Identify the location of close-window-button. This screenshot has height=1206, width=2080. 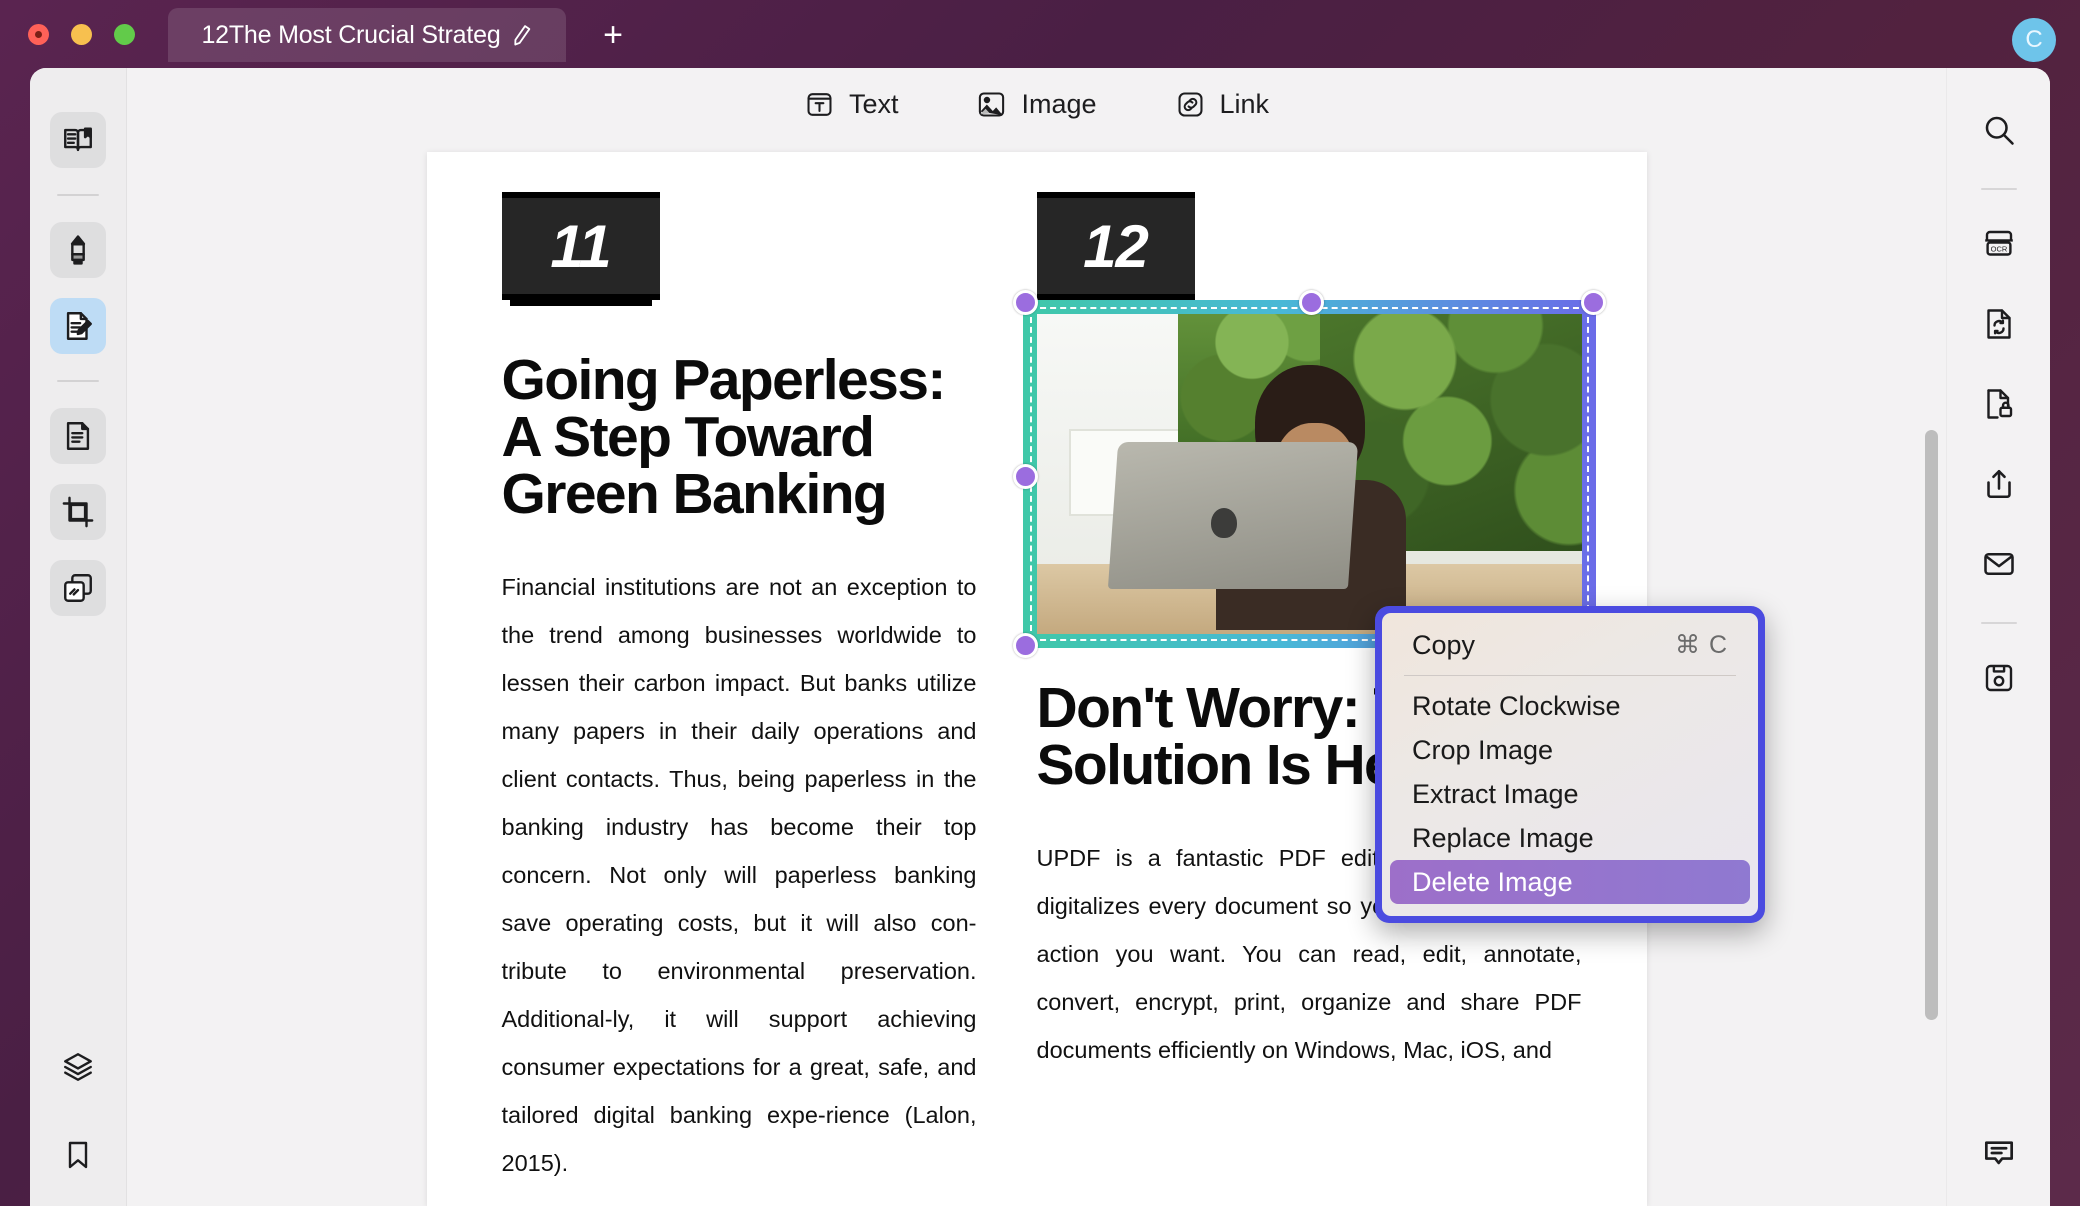
(38, 34).